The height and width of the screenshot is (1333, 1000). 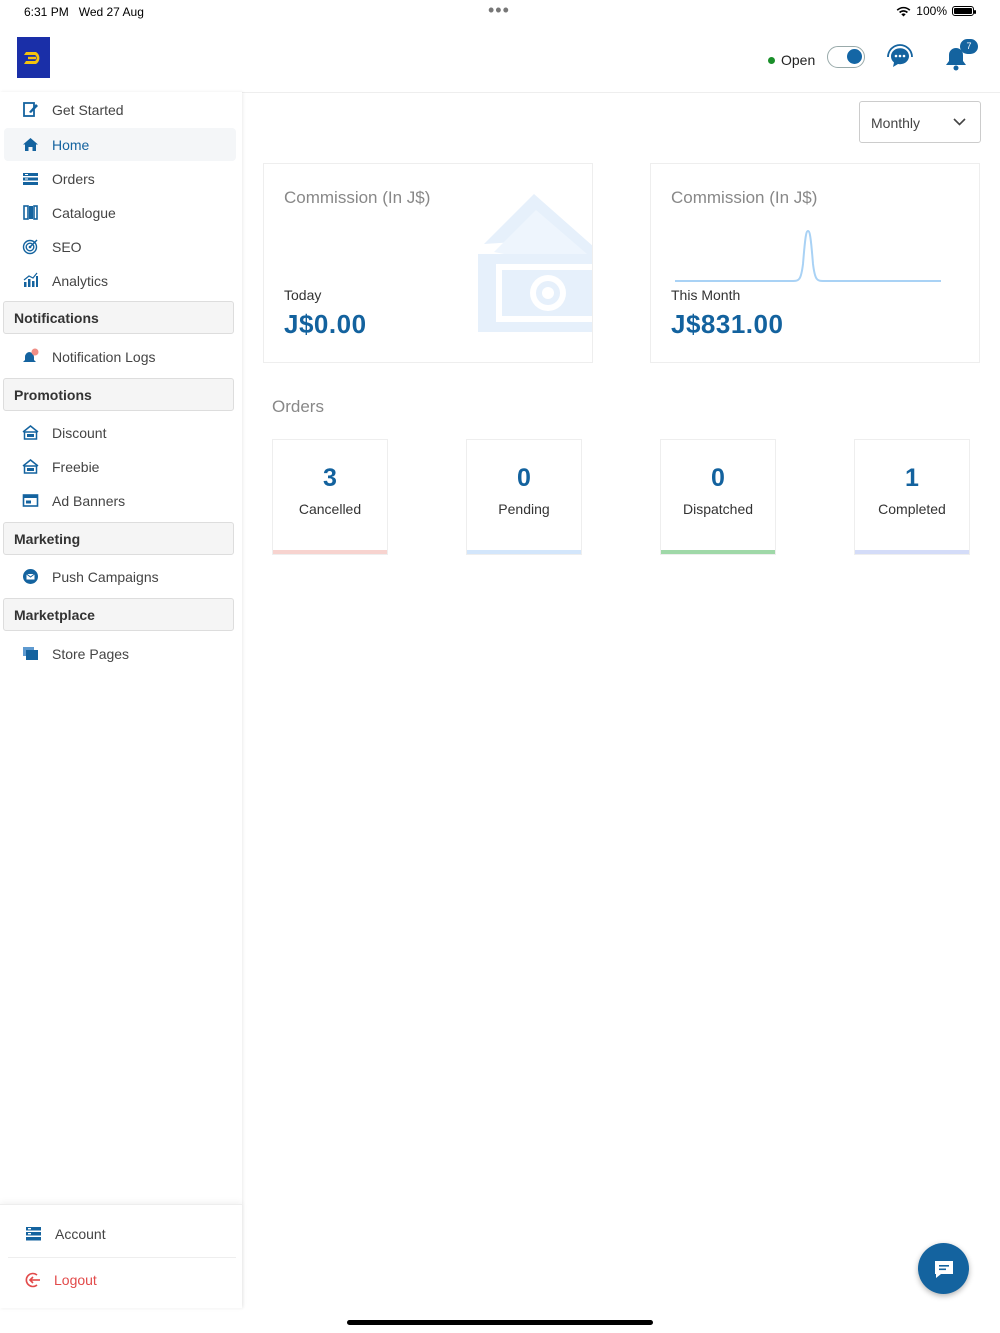 What do you see at coordinates (30, 576) in the screenshot?
I see `mail-icon` at bounding box center [30, 576].